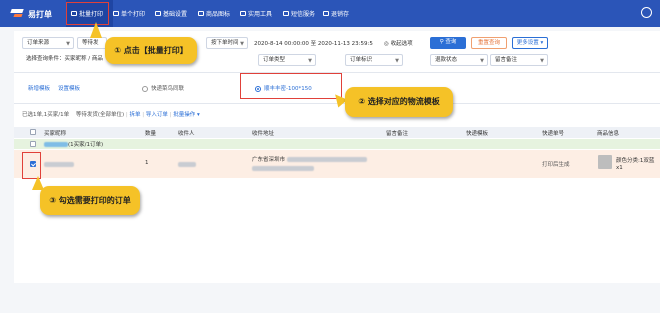  I want to click on template-option-1: 快递菜鸟同联, so click(163, 88).